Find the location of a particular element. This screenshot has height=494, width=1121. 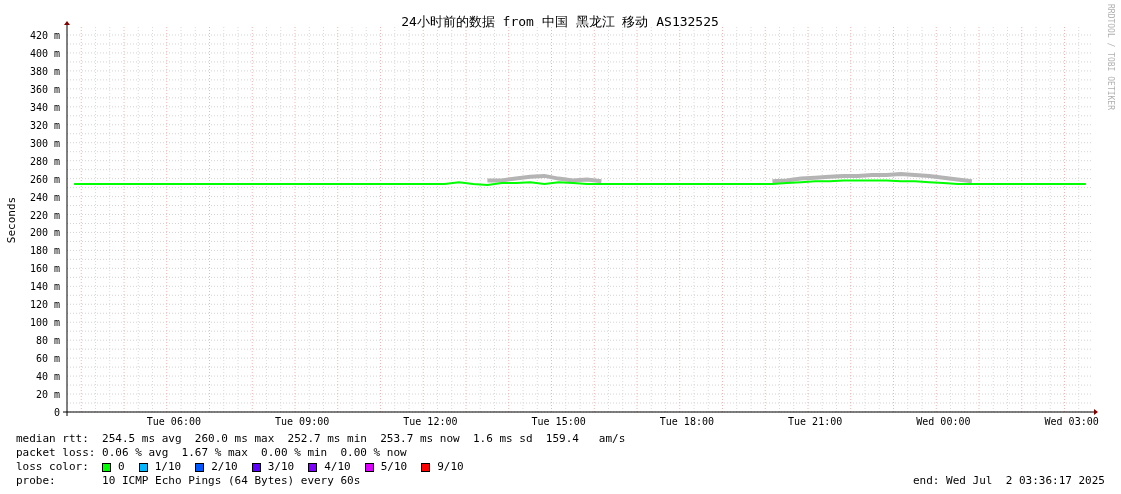

y-tick-label: 340 m is located at coordinates (44, 107).